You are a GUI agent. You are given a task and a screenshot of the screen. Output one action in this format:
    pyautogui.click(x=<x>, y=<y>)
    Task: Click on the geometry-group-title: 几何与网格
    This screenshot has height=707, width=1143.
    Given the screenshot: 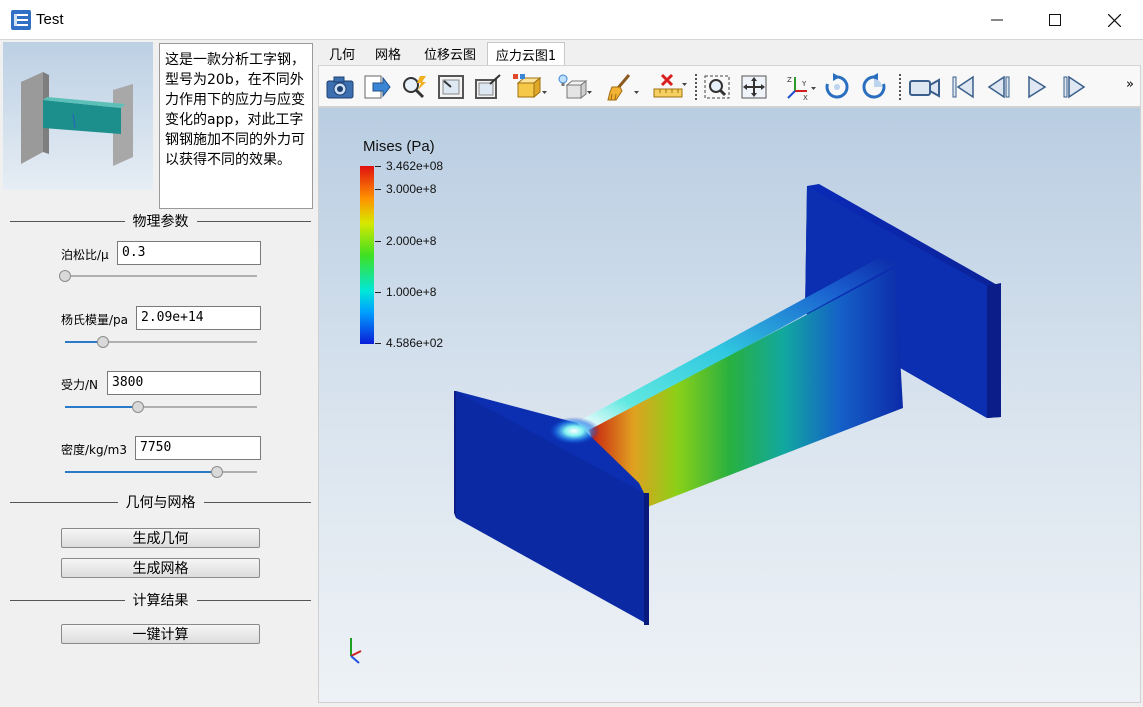 What is the action you would take?
    pyautogui.click(x=160, y=502)
    